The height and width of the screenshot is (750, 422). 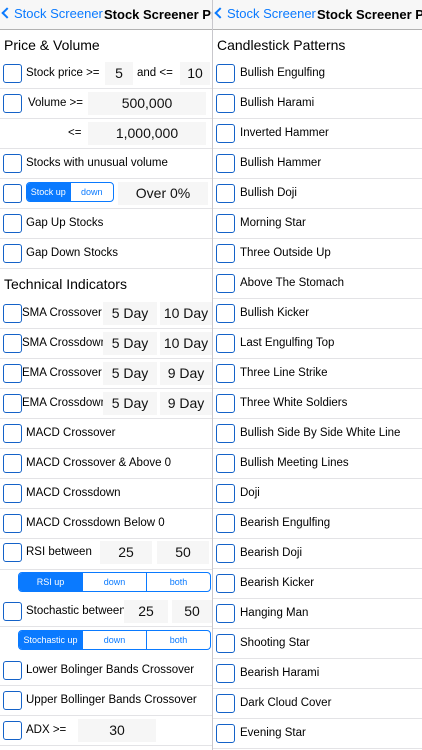 I want to click on ema-crossdown-fast-input: 5 Day, so click(x=130, y=403).